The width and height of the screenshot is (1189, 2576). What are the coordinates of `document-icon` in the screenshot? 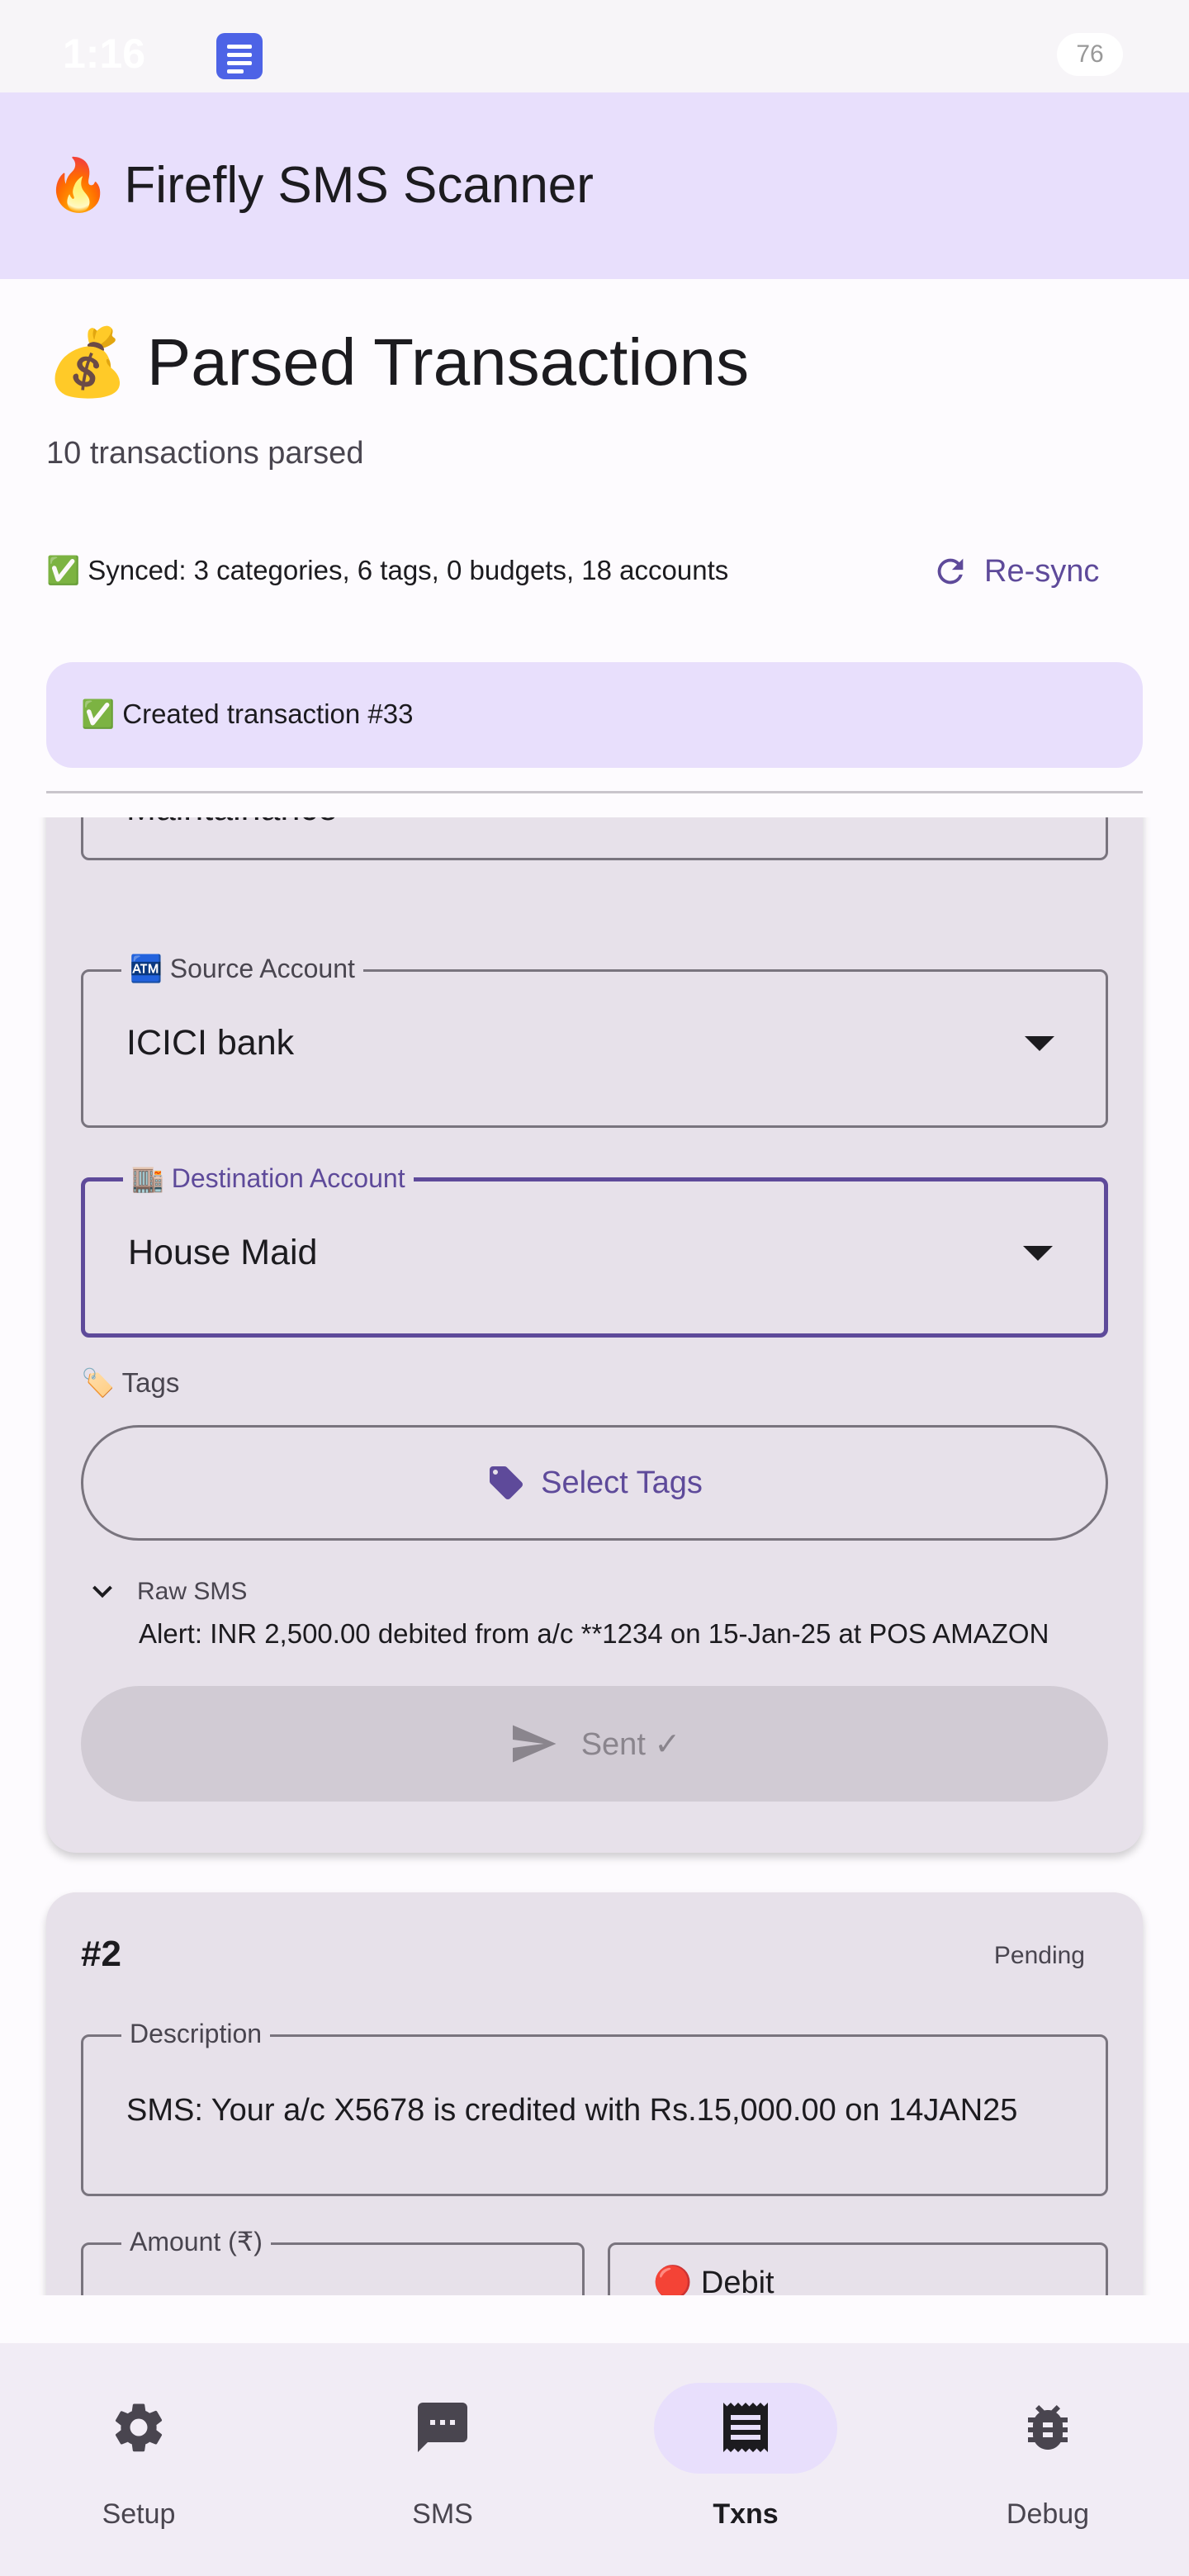 It's located at (239, 56).